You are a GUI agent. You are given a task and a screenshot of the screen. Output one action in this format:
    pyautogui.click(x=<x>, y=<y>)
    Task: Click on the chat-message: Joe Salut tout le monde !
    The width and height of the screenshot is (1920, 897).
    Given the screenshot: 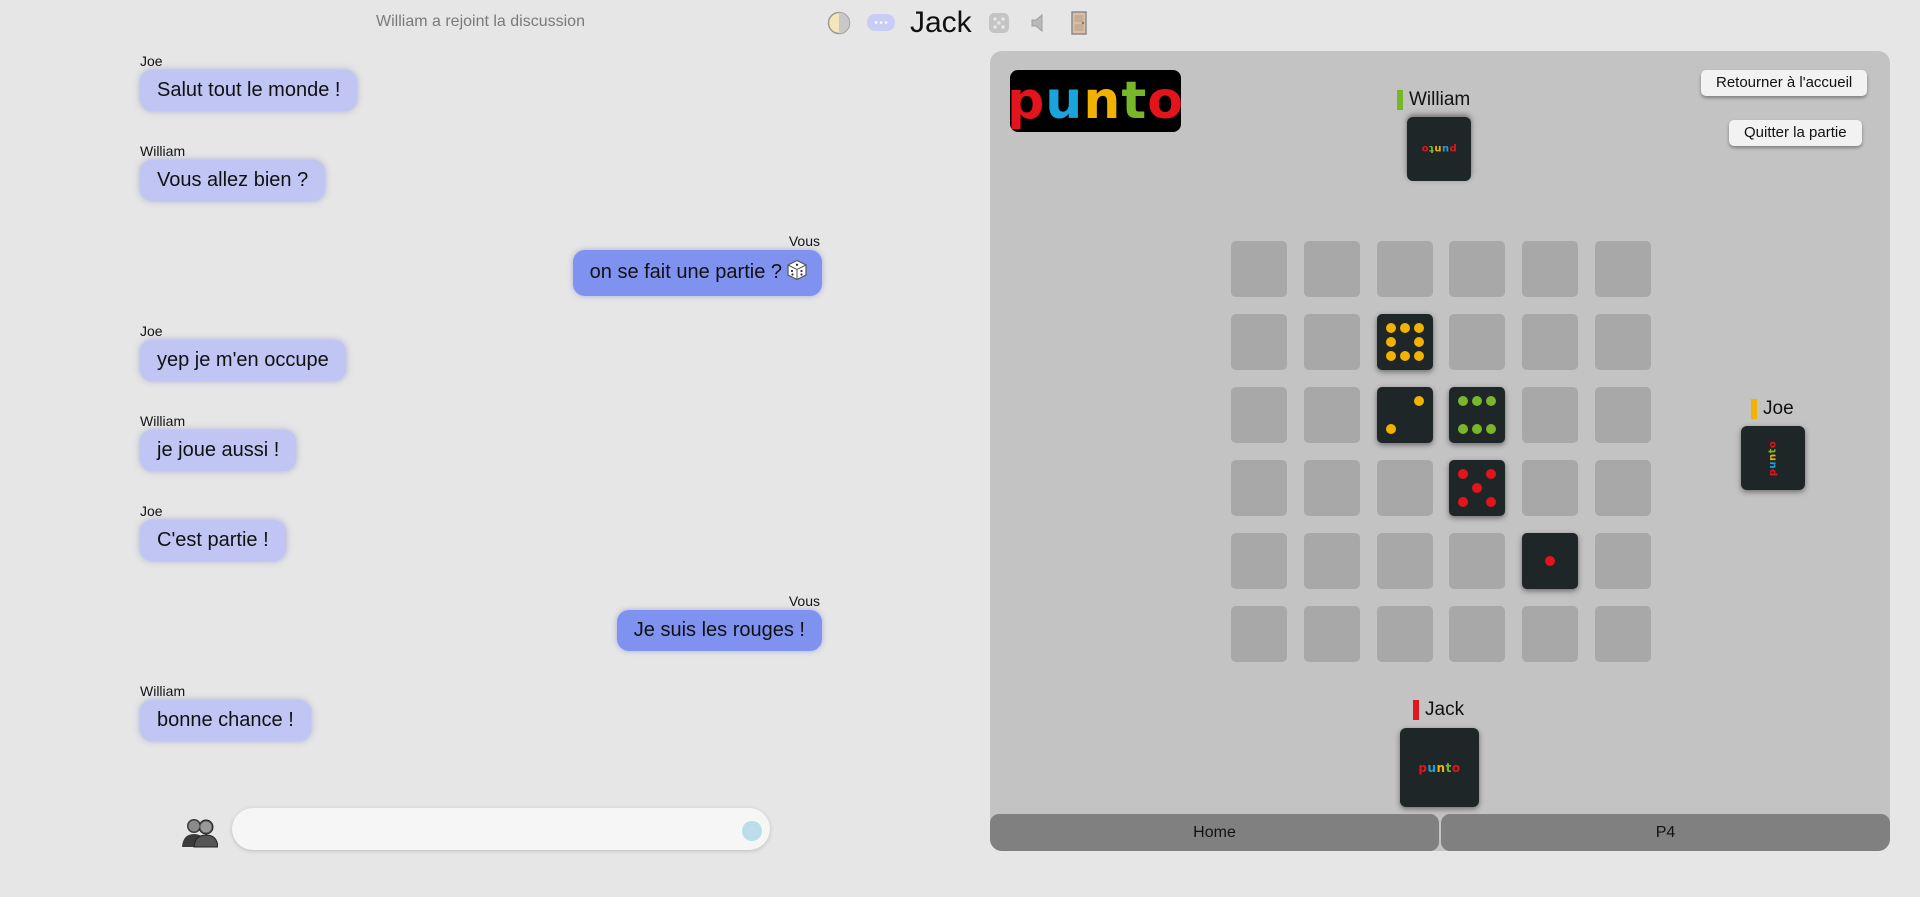 What is the action you would take?
    pyautogui.click(x=249, y=82)
    